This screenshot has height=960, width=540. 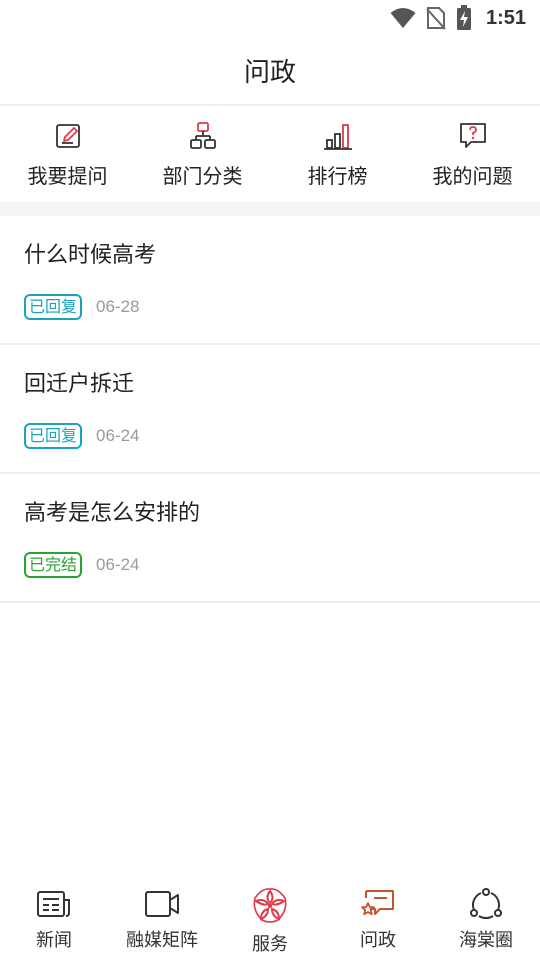 What do you see at coordinates (282, 565) in the screenshot?
I see `question-meta: 已完结 06-24` at bounding box center [282, 565].